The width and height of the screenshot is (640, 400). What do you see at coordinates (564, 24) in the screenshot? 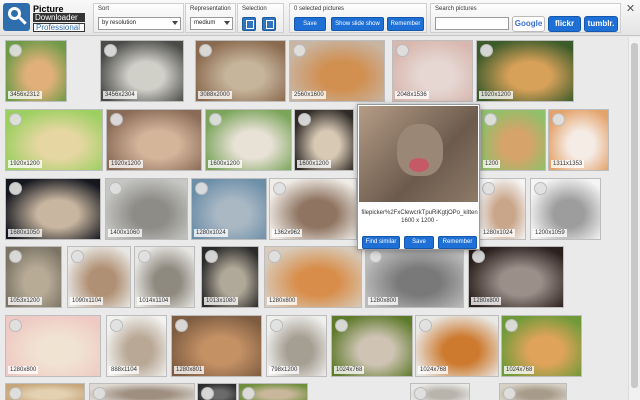
I see `flickr-search-button: flickr` at bounding box center [564, 24].